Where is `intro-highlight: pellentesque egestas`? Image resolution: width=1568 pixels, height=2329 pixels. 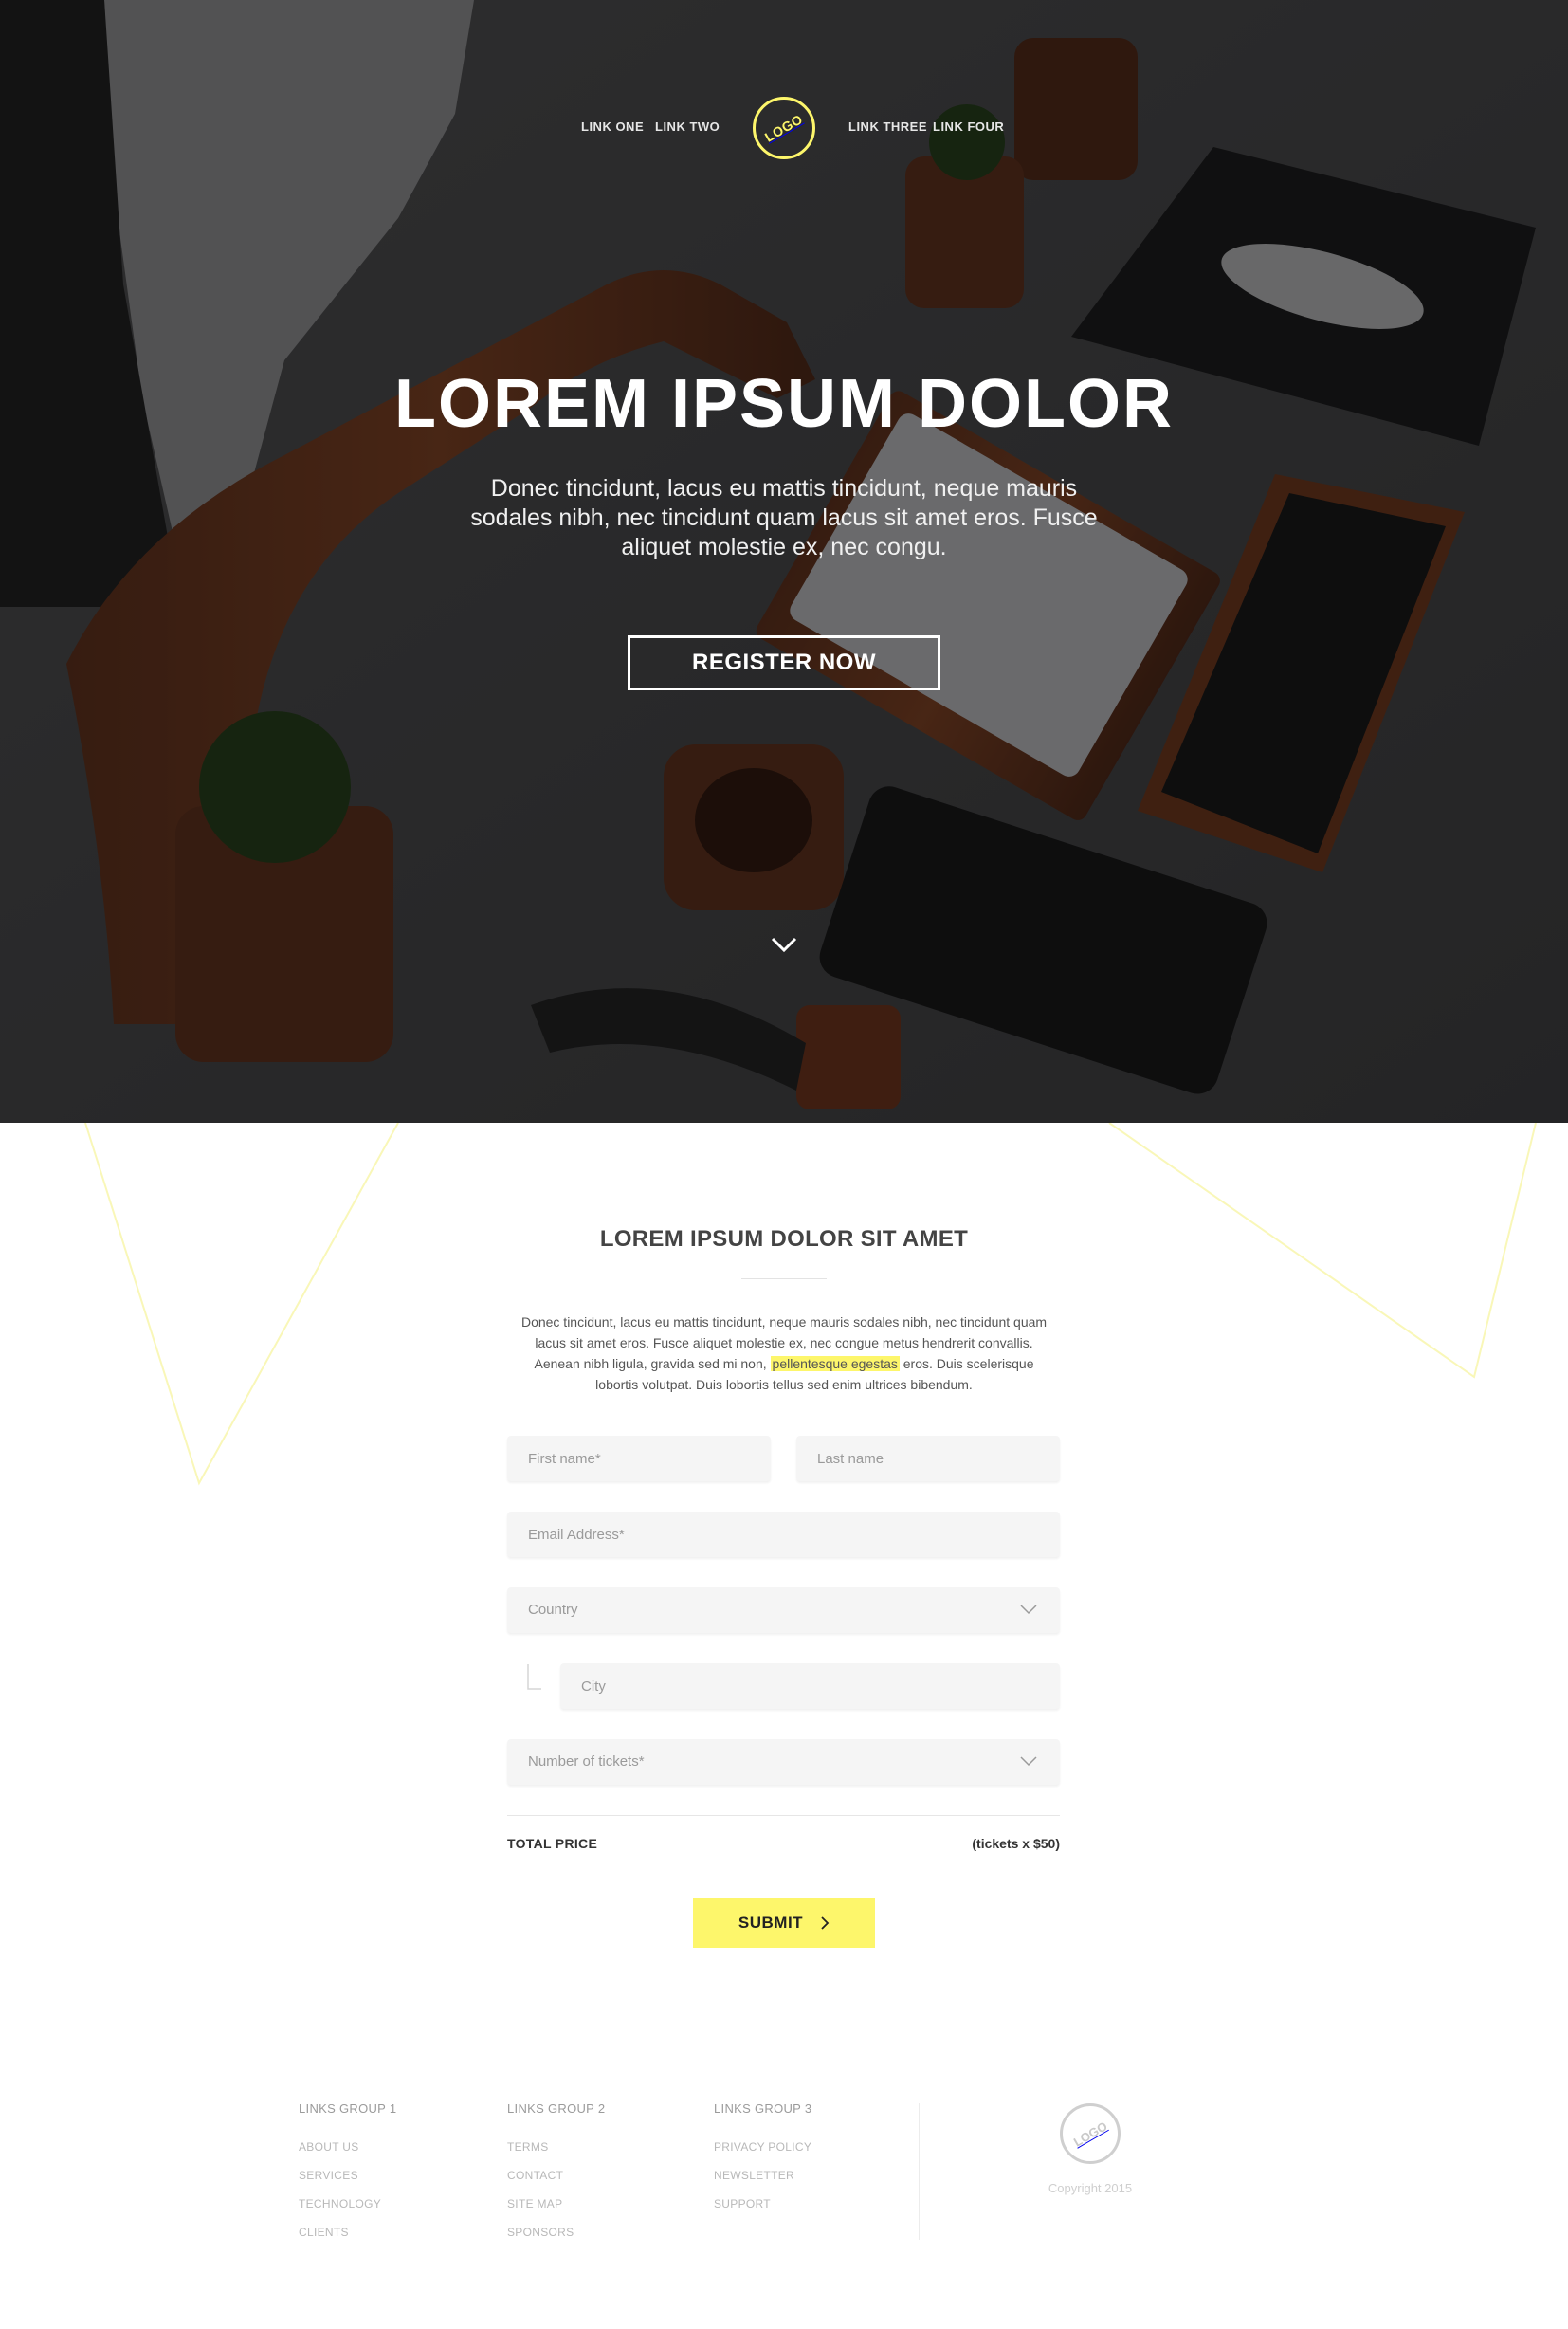 intro-highlight: pellentesque egestas is located at coordinates (835, 1364).